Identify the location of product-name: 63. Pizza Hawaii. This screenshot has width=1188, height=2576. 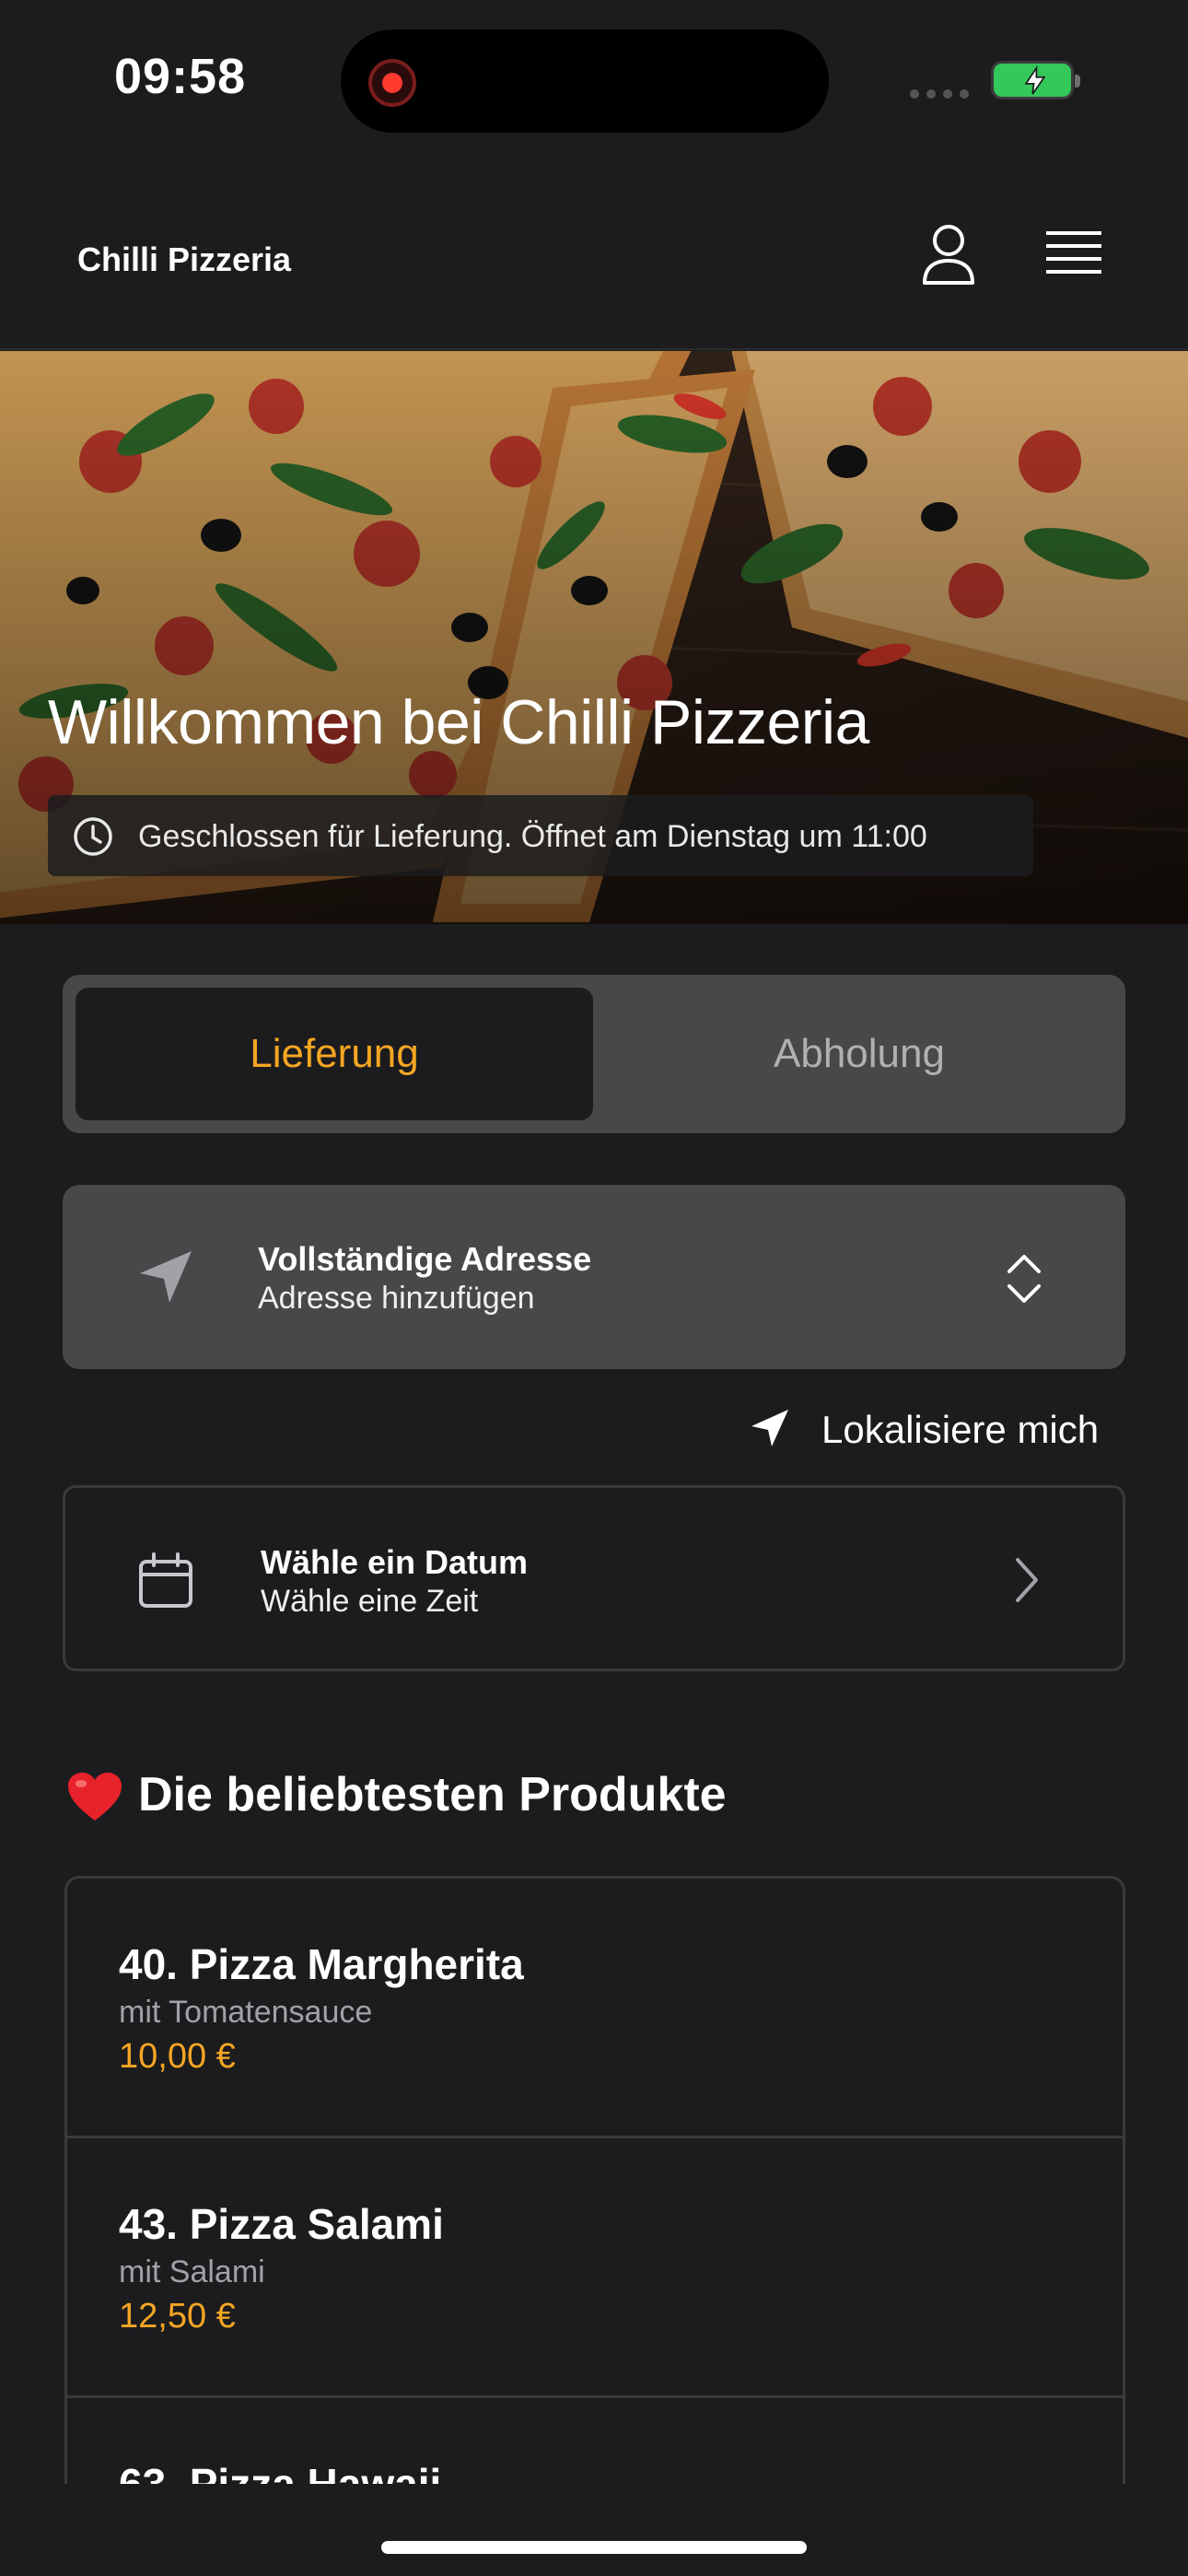
(280, 2472).